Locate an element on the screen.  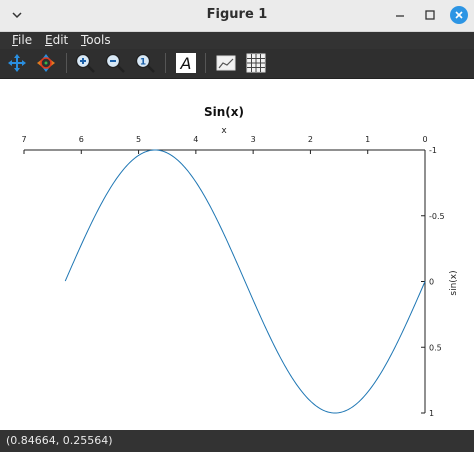
grid-icon is located at coordinates (256, 63).